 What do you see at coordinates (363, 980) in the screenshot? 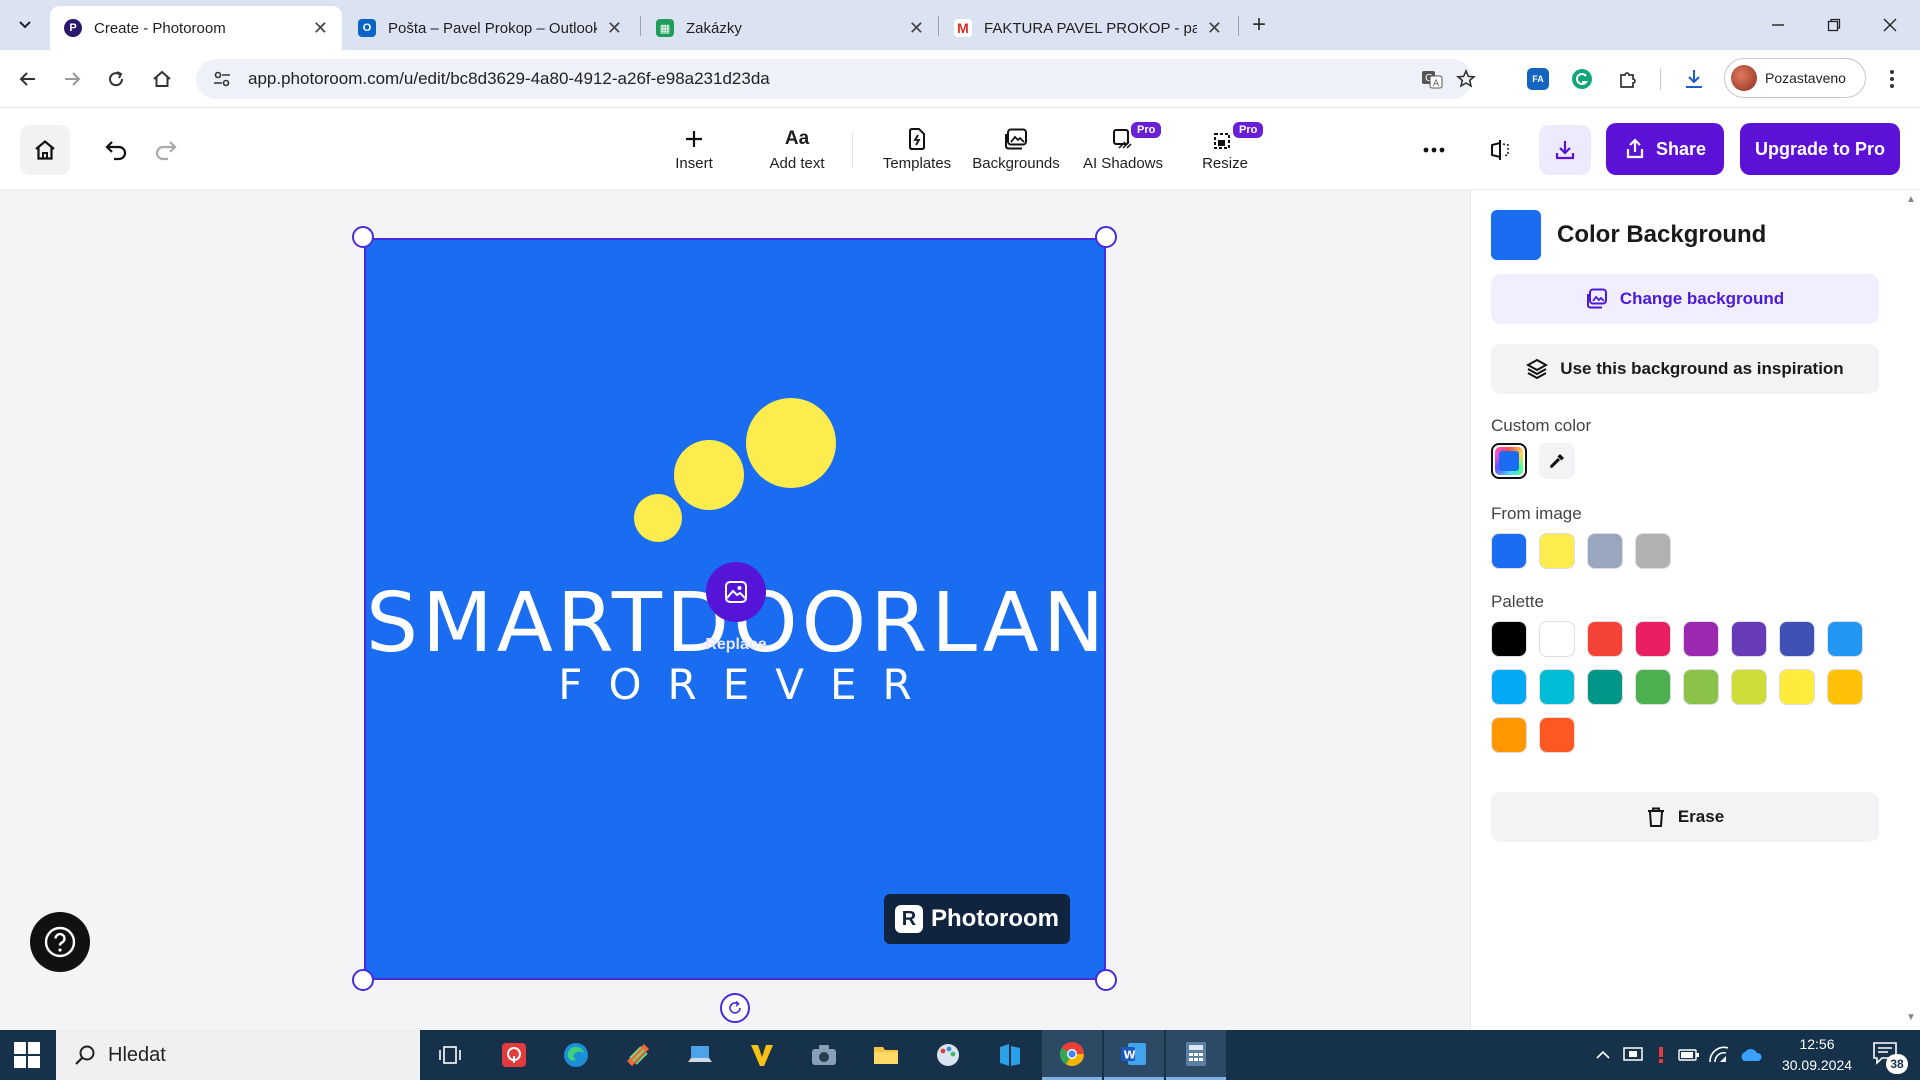
I see `resize-handle-bottom-left` at bounding box center [363, 980].